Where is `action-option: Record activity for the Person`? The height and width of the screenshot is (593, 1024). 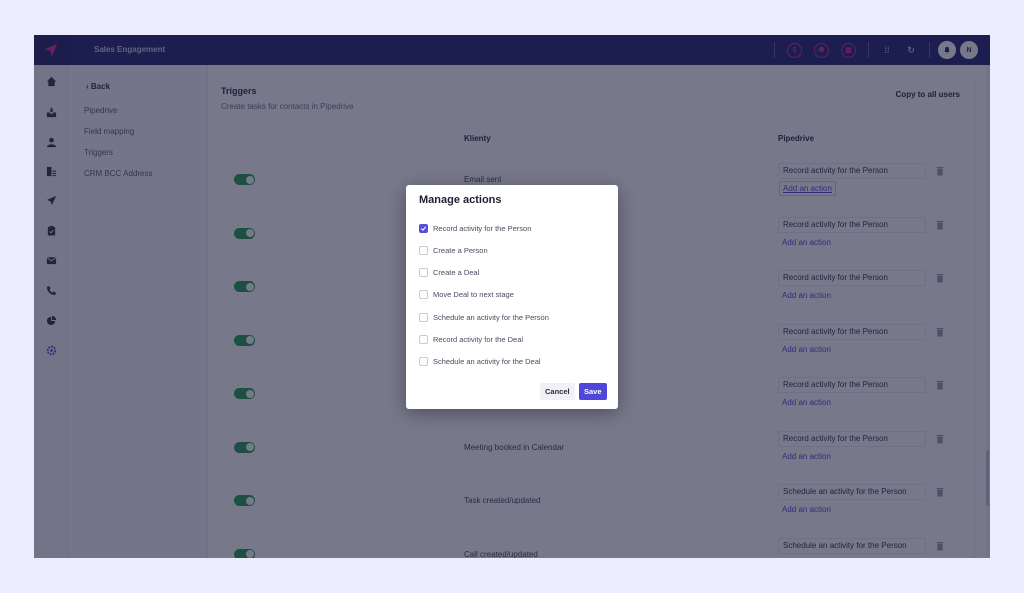 action-option: Record activity for the Person is located at coordinates (475, 228).